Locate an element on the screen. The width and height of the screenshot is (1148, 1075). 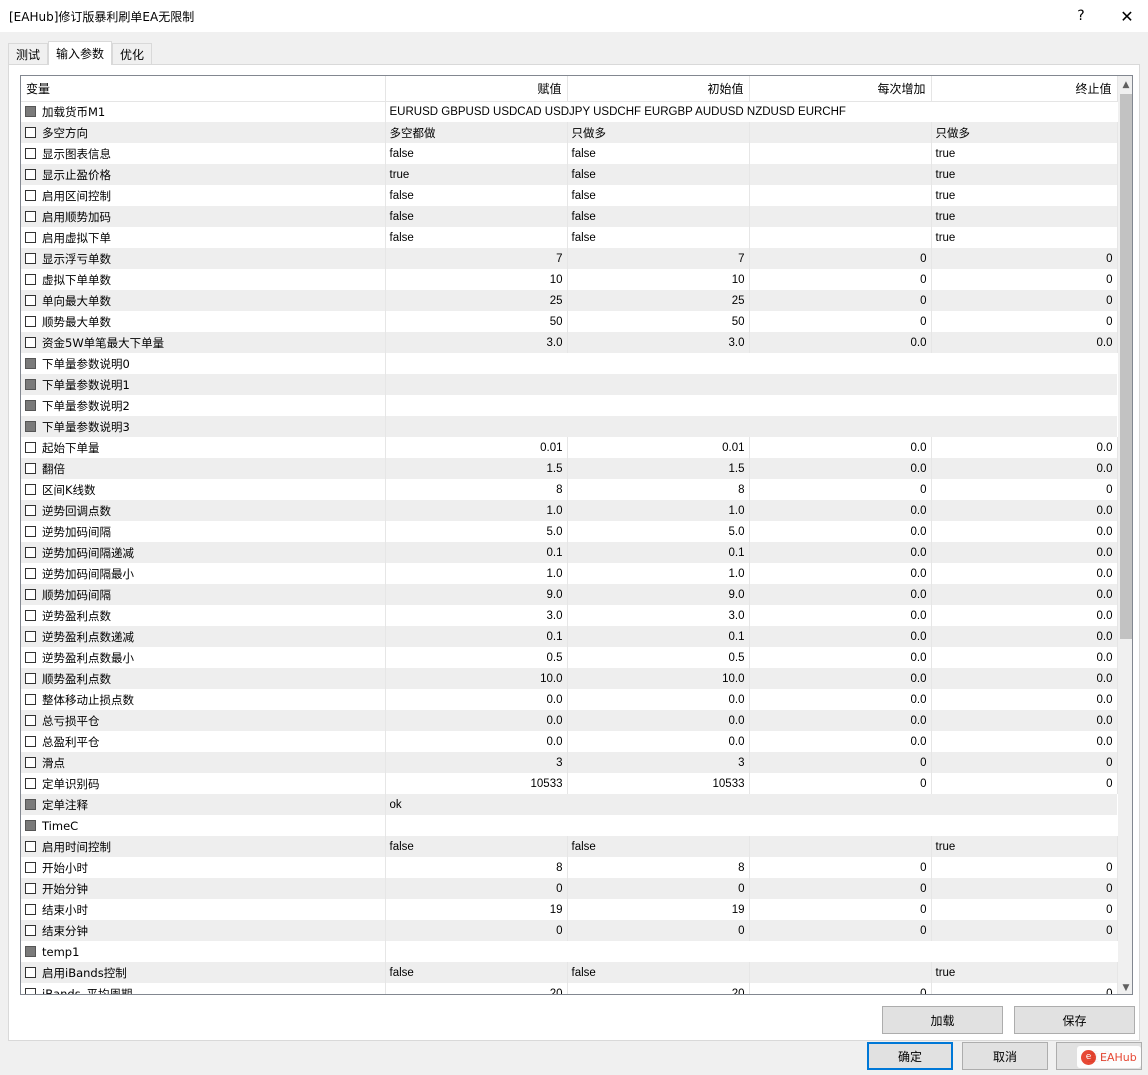
start-cell: 3 is located at coordinates (658, 762).